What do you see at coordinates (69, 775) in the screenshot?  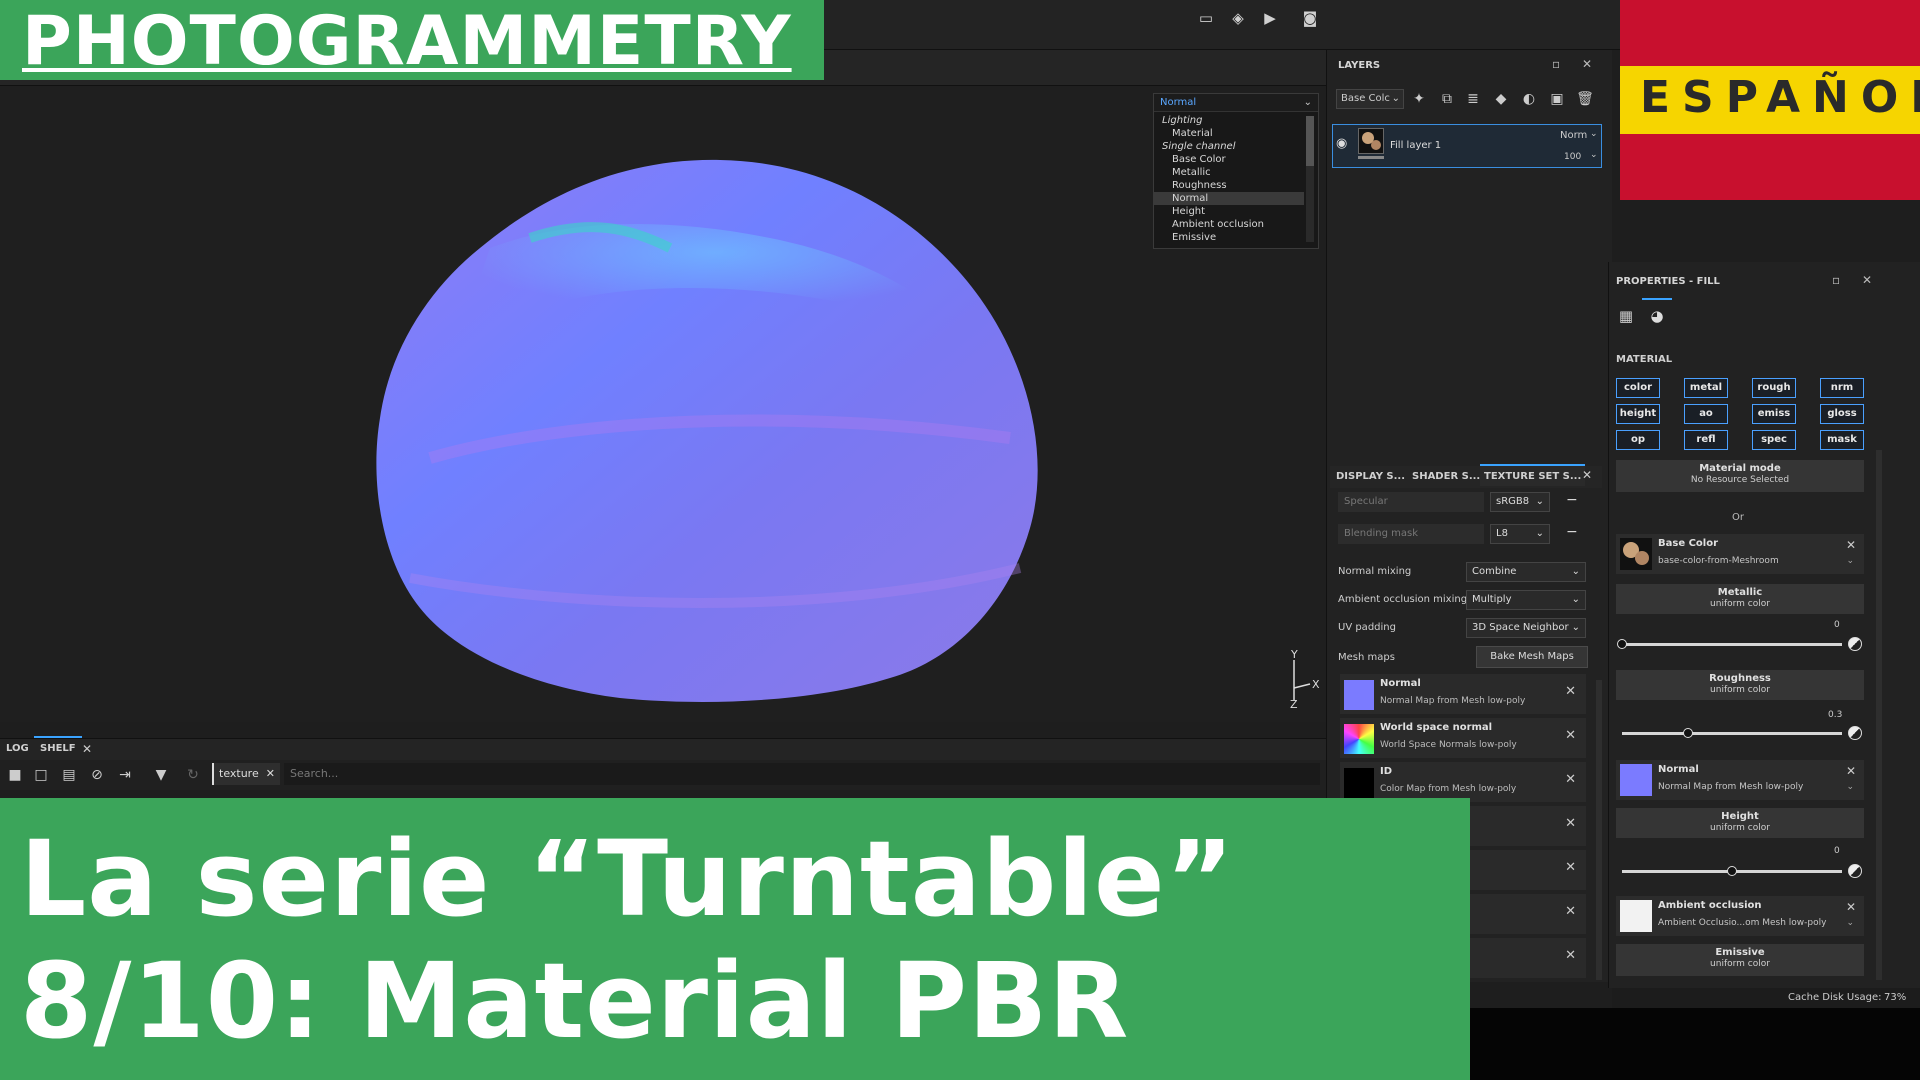 I see `archive-icon: ▤` at bounding box center [69, 775].